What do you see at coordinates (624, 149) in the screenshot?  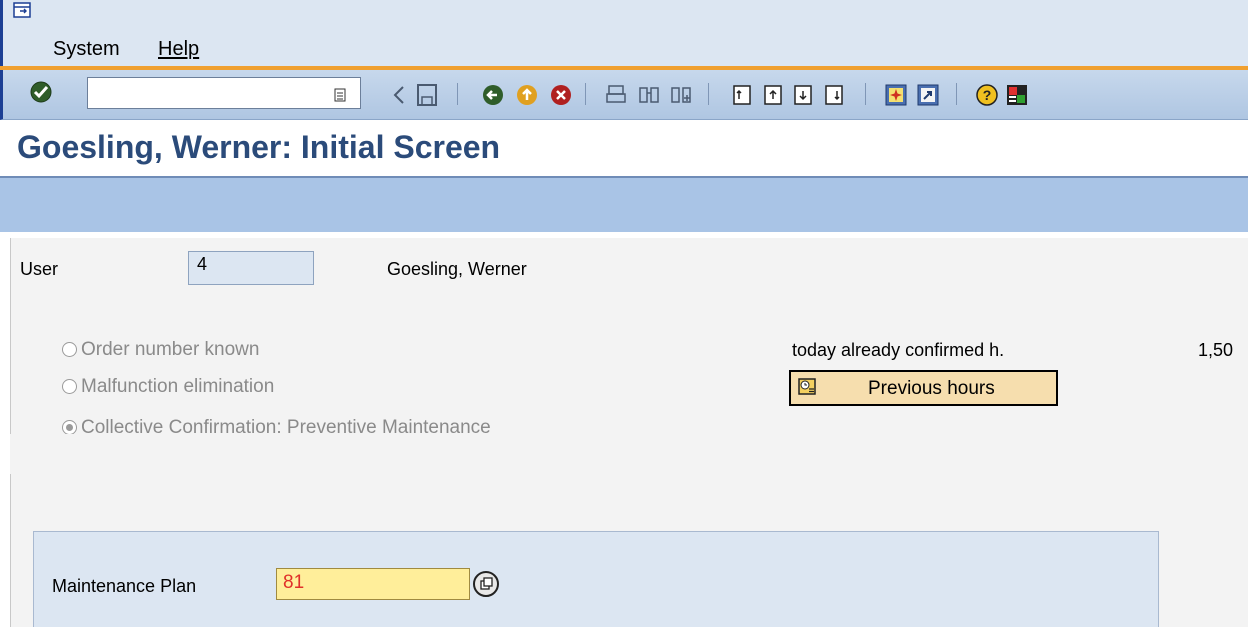 I see `title-bar: Goesling, Werner: Initial Screen` at bounding box center [624, 149].